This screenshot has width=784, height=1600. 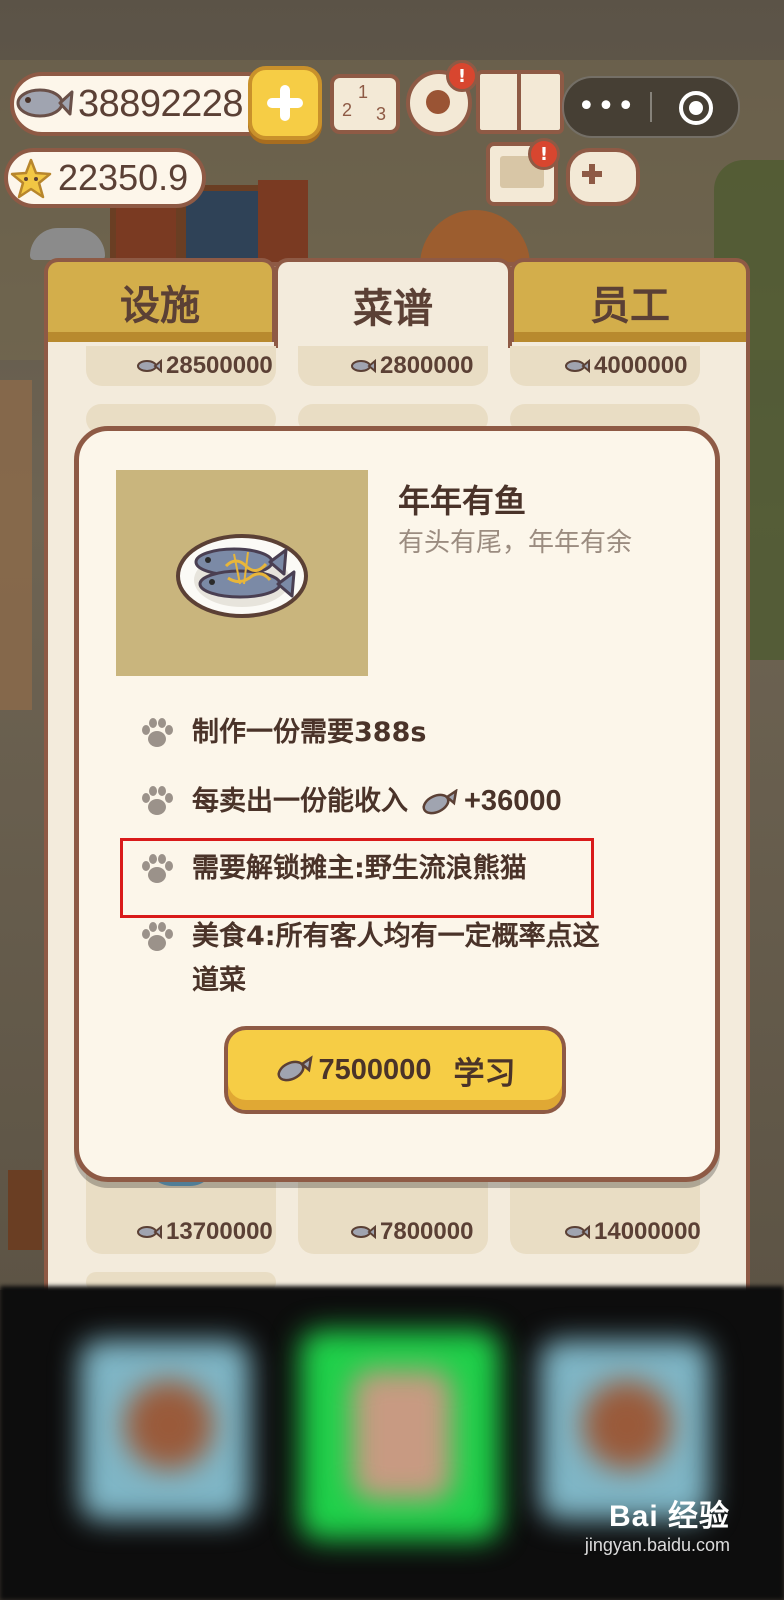 What do you see at coordinates (381, 114) in the screenshot?
I see `rank-digit-3: 3` at bounding box center [381, 114].